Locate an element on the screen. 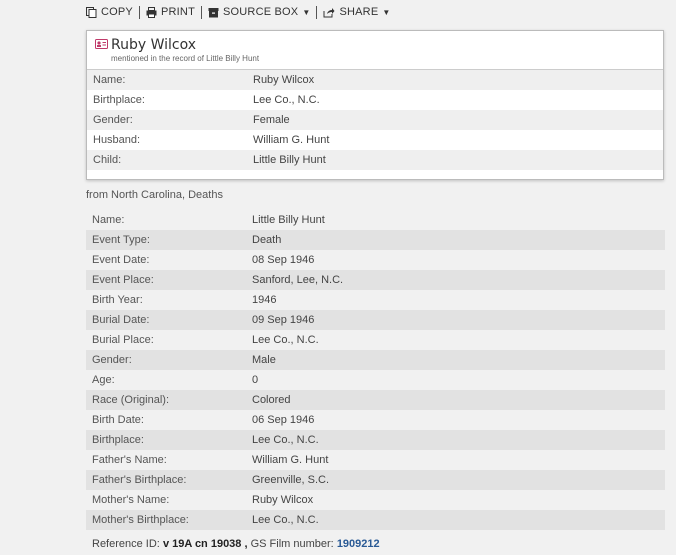 This screenshot has height=555, width=676. detail-row: Burial Date: 09 Sep 1946 is located at coordinates (375, 320).